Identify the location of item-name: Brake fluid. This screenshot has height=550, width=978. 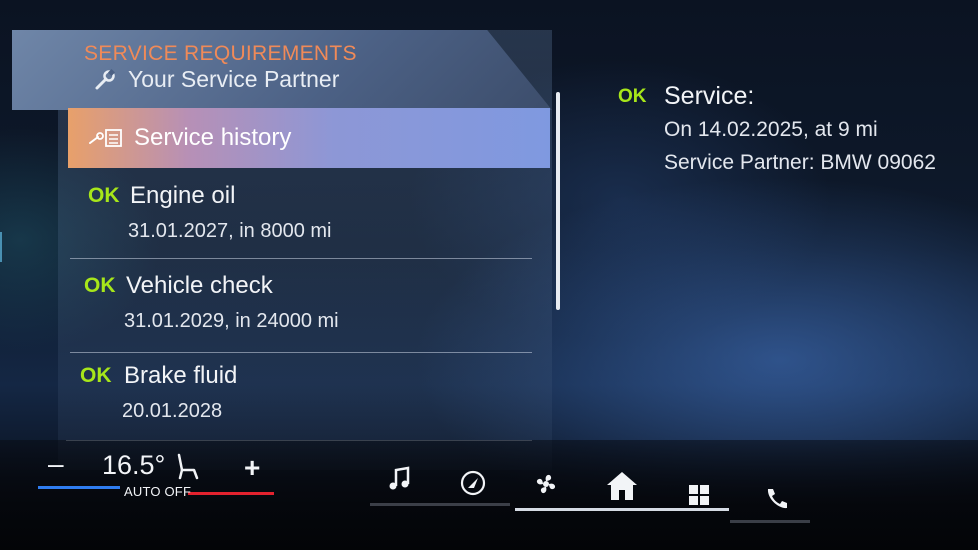
(181, 375).